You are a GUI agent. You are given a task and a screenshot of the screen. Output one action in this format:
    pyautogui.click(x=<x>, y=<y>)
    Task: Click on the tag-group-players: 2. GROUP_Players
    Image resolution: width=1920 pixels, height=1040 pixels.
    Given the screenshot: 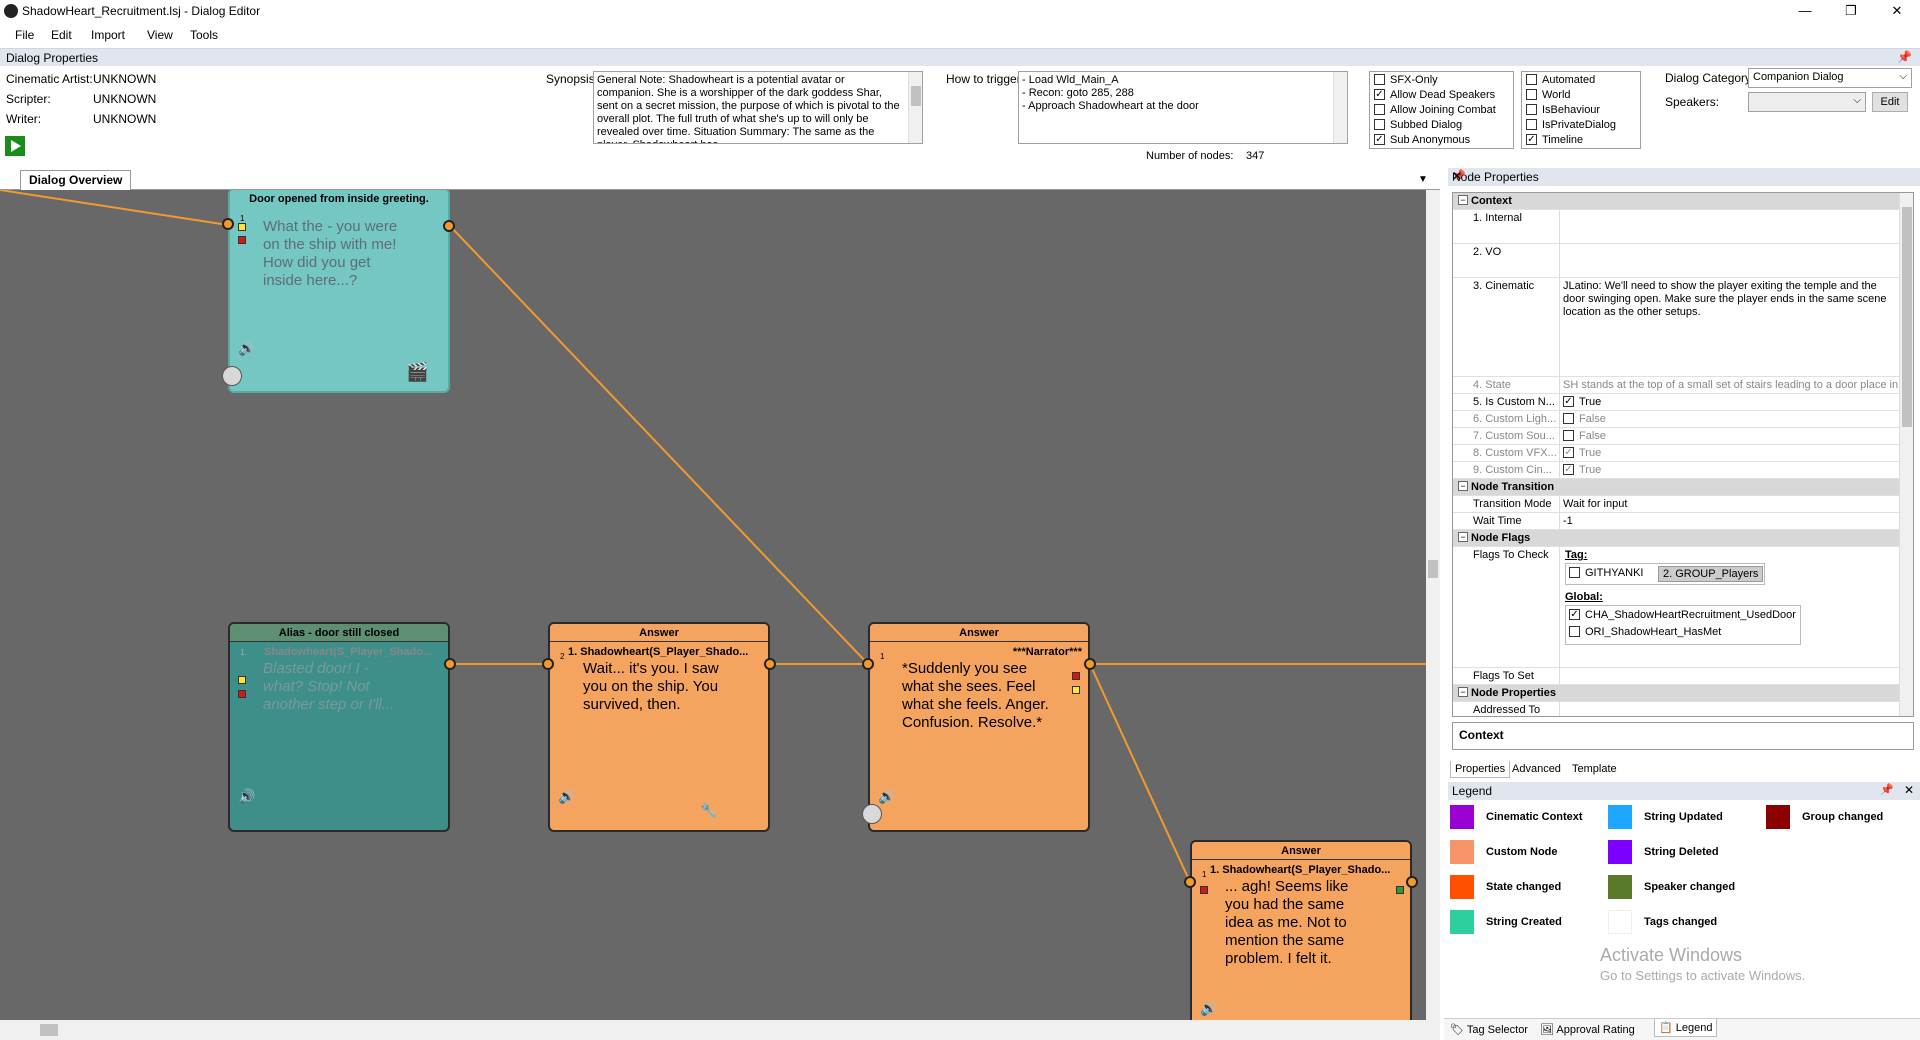 What is the action you would take?
    pyautogui.click(x=1711, y=574)
    